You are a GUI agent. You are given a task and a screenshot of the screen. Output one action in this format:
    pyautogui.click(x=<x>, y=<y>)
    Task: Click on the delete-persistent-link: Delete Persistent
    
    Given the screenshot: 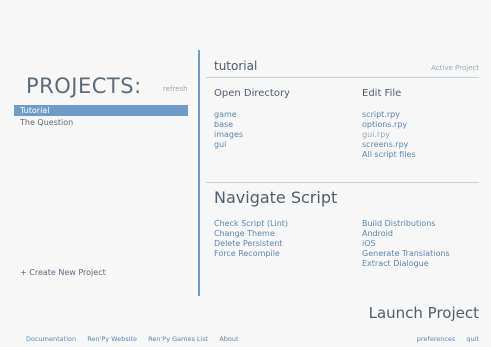 What is the action you would take?
    pyautogui.click(x=251, y=244)
    